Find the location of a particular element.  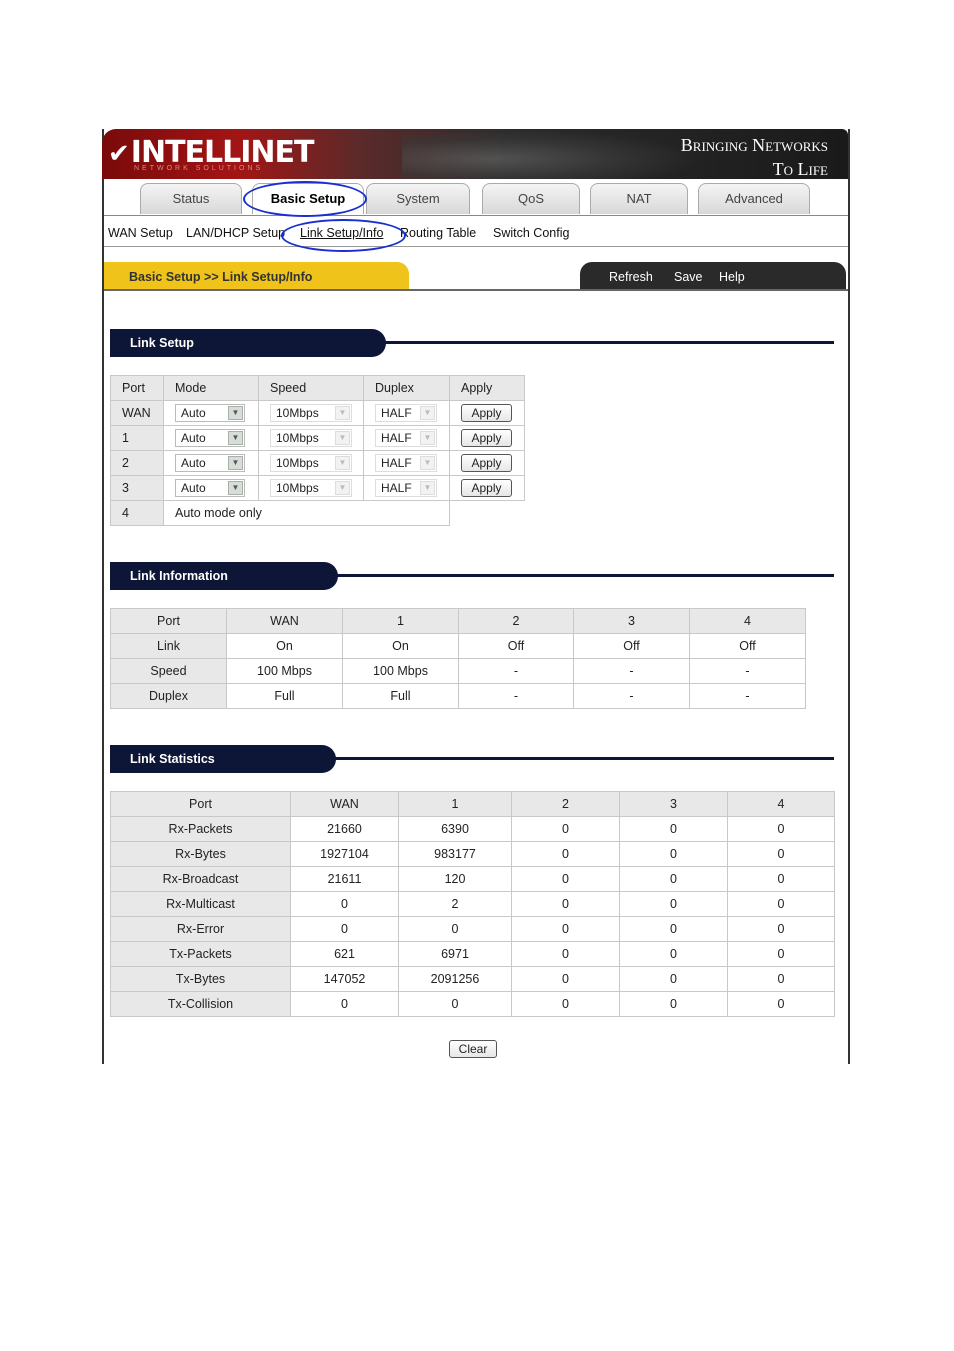

table-cell: 6971 is located at coordinates (455, 954).